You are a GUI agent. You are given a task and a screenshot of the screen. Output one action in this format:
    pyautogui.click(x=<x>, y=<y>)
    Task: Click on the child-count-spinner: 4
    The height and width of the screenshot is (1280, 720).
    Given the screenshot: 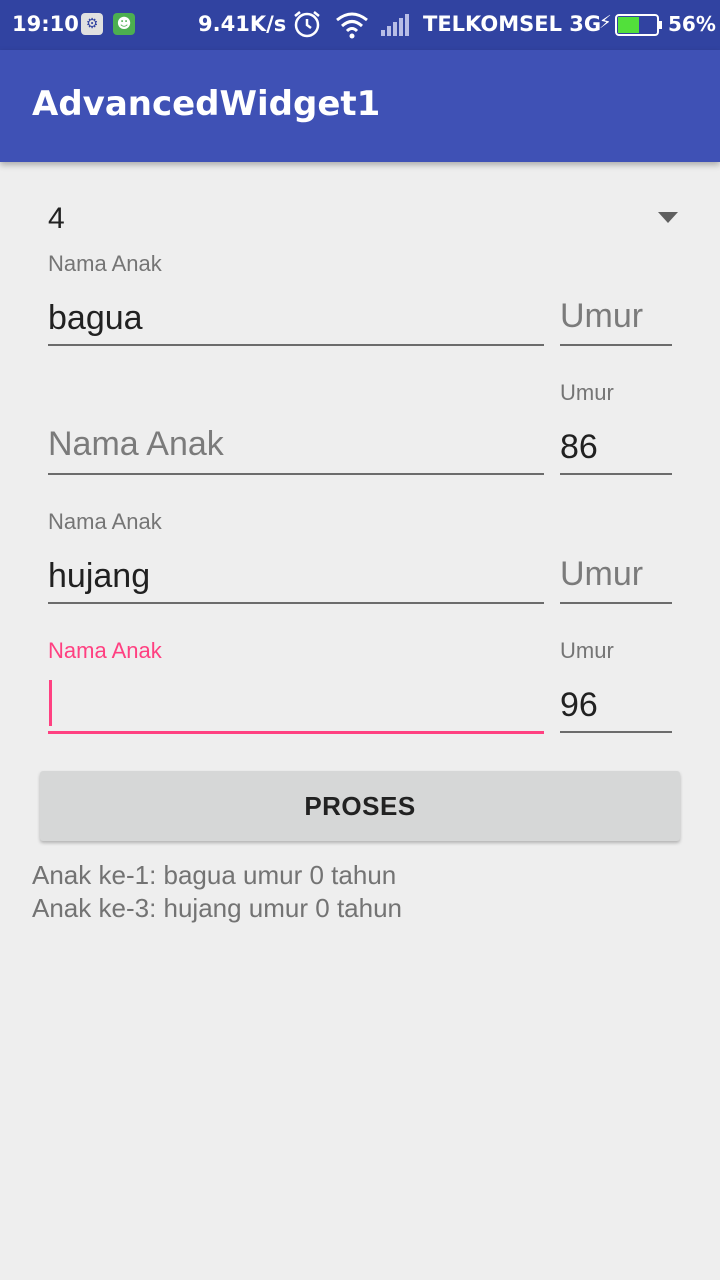 What is the action you would take?
    pyautogui.click(x=364, y=218)
    